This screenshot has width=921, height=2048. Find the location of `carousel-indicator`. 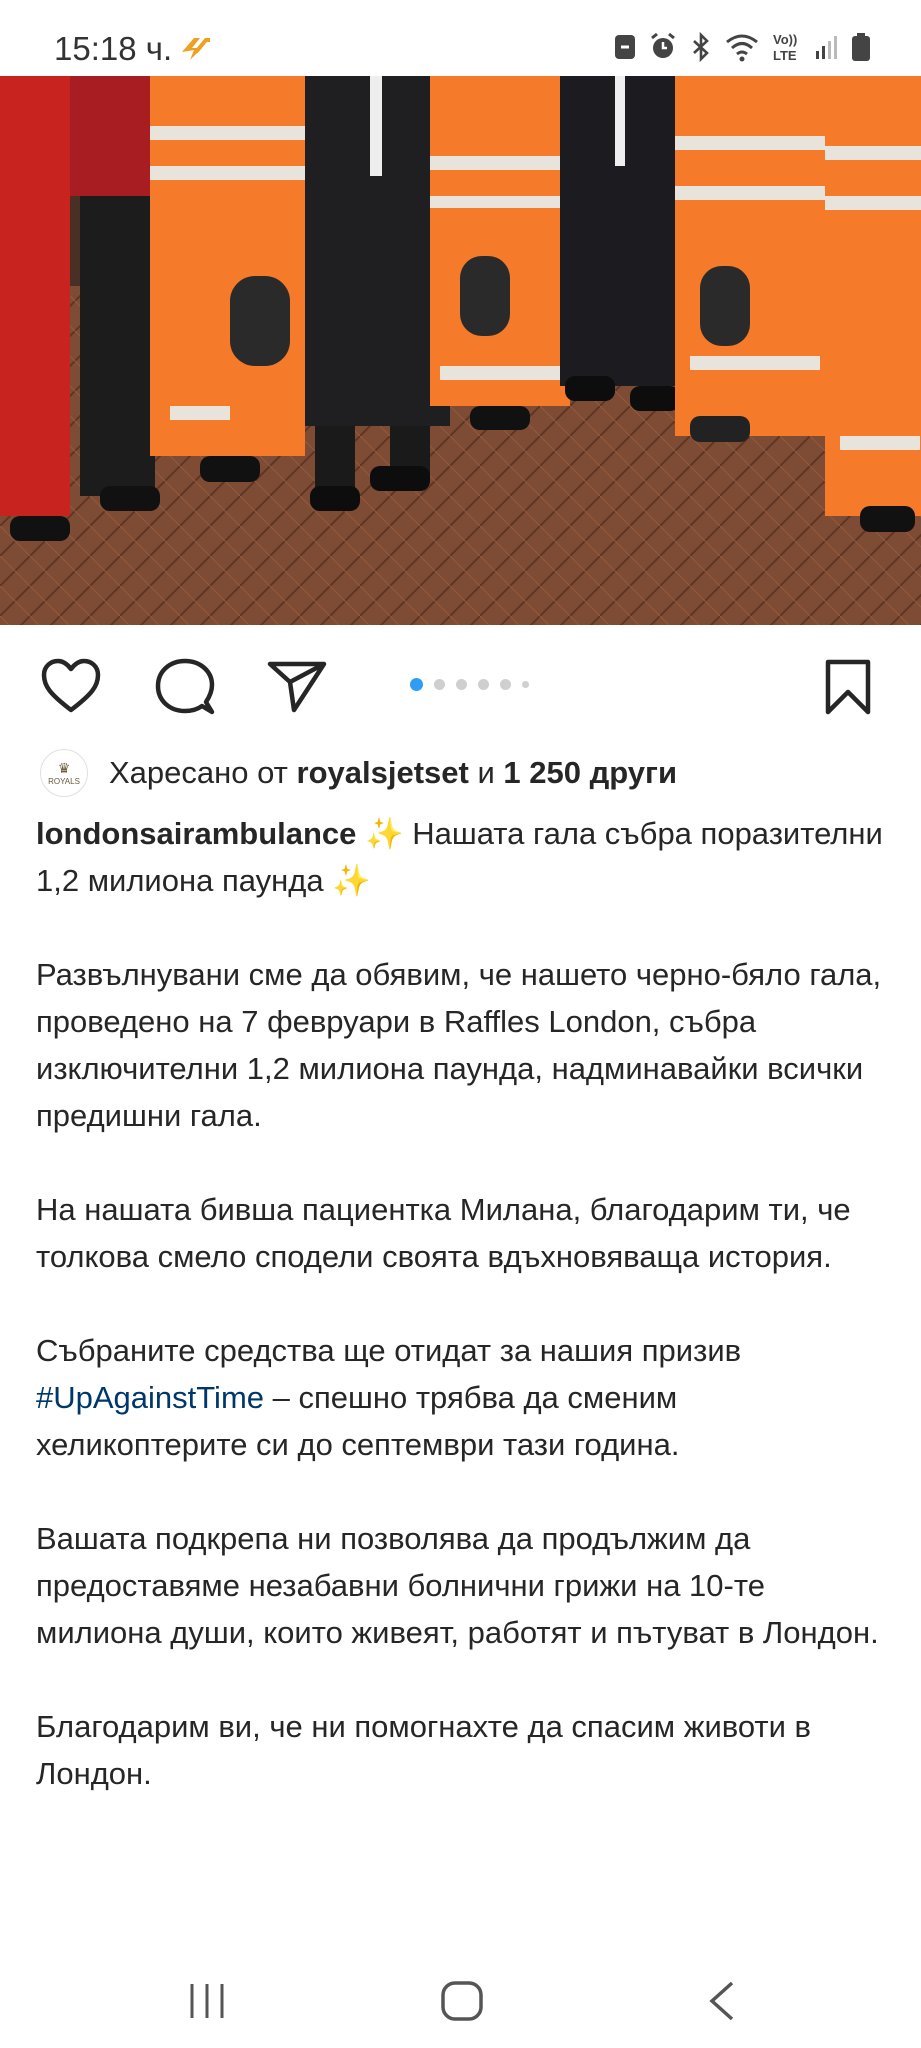

carousel-indicator is located at coordinates (469, 684).